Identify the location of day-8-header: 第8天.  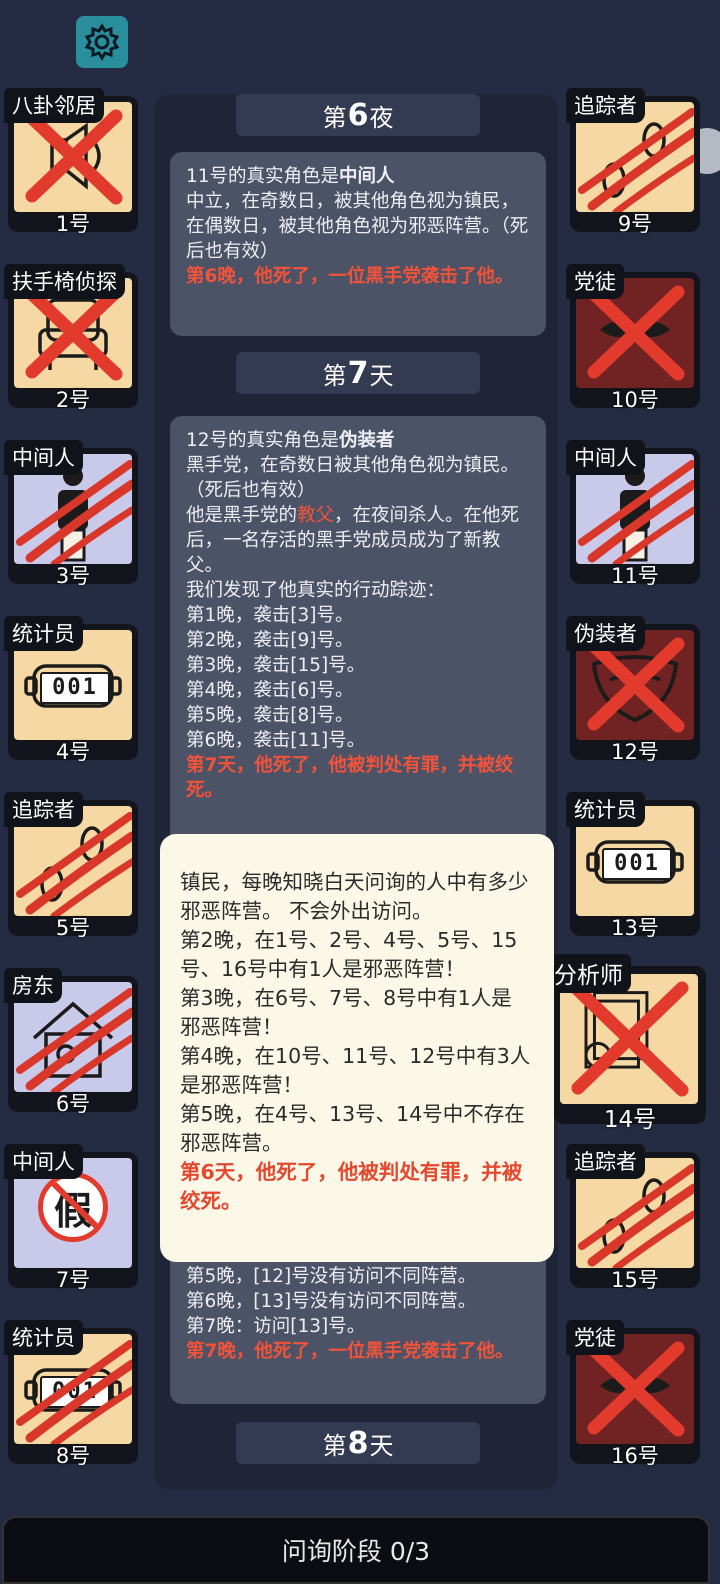
(358, 1443).